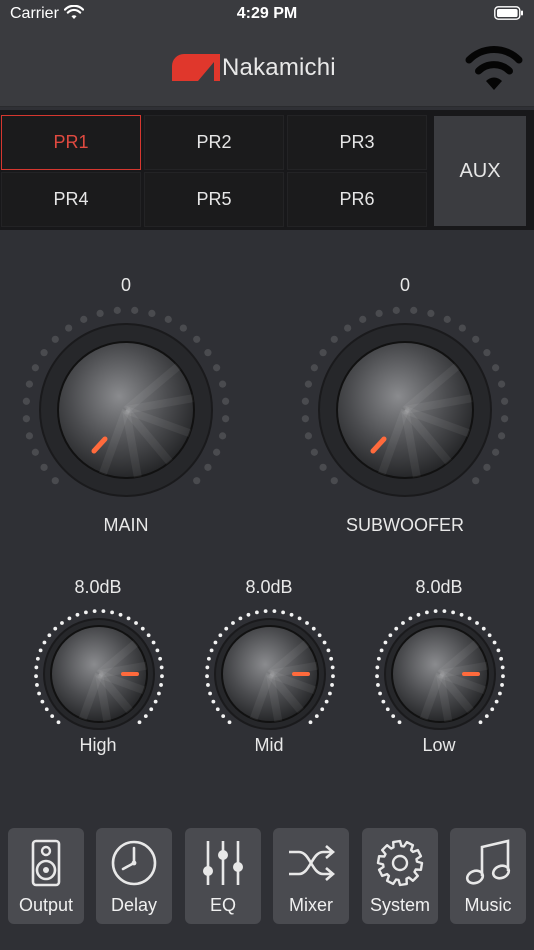  I want to click on nav-label: Mixer, so click(311, 905).